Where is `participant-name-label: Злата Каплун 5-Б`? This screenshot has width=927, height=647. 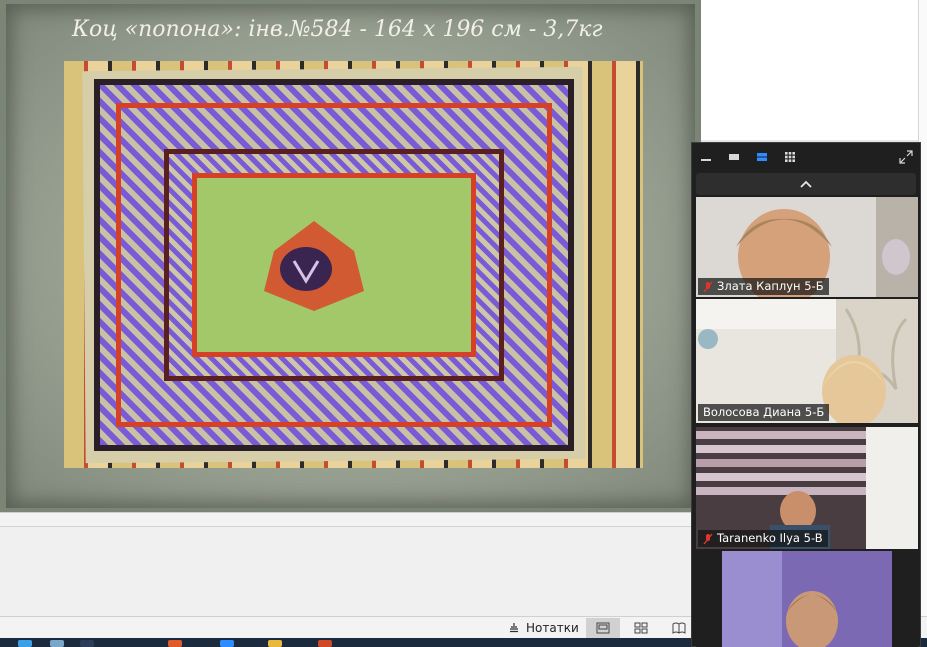
participant-name-label: Злата Каплун 5-Б is located at coordinates (763, 286).